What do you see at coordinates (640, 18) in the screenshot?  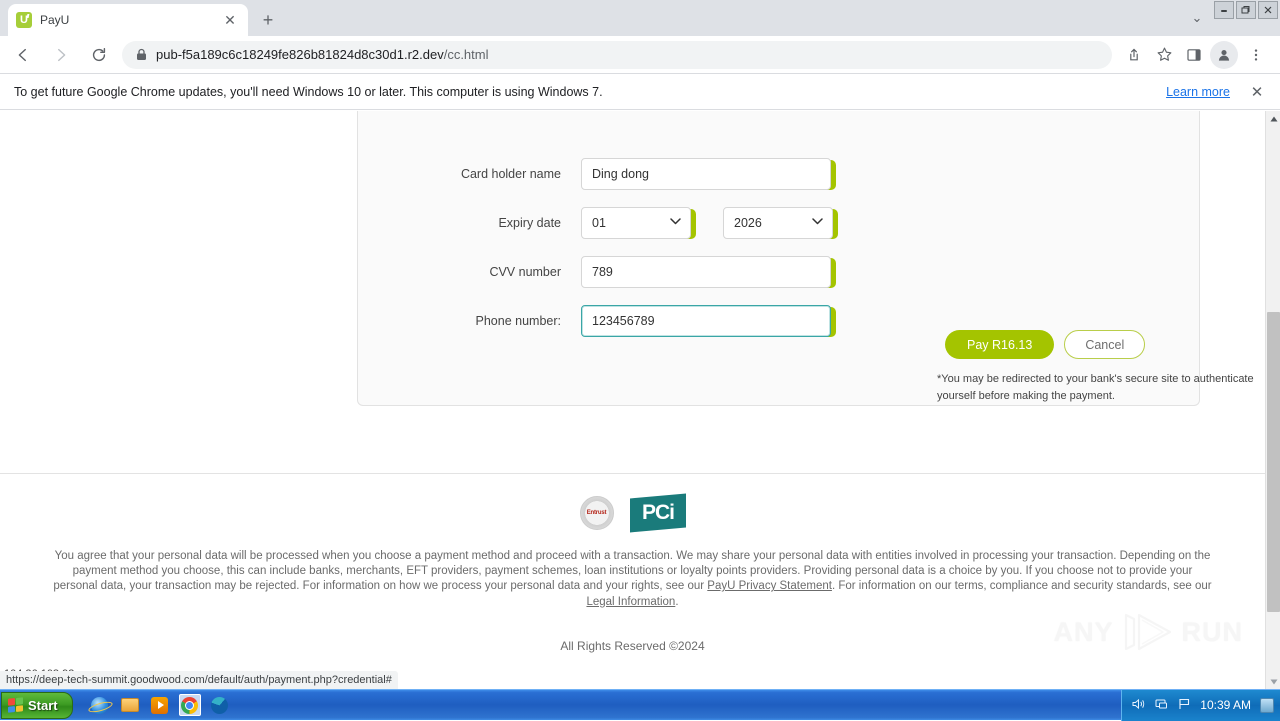 I see `tab-strip: U PayU ✕ + ⌄` at bounding box center [640, 18].